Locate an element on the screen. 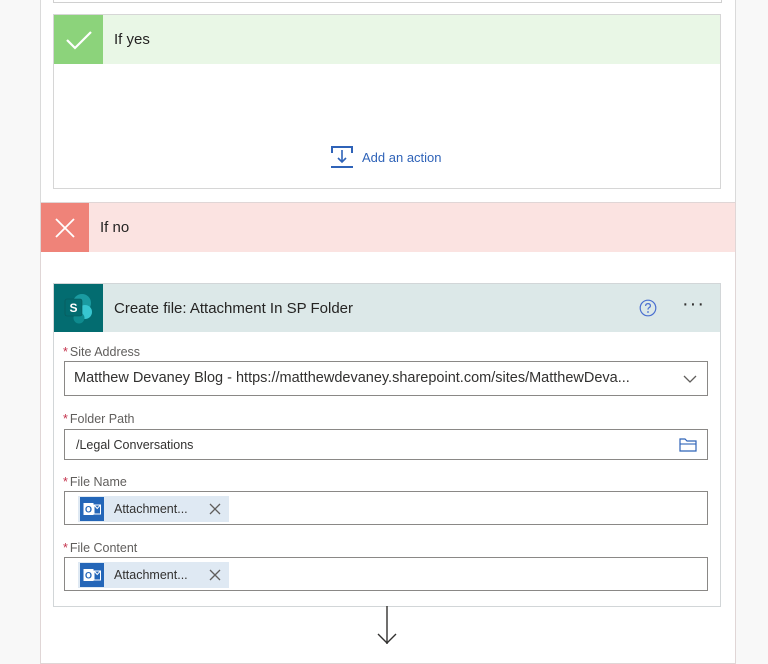  branch-if-yes-header: If yes is located at coordinates (387, 39).